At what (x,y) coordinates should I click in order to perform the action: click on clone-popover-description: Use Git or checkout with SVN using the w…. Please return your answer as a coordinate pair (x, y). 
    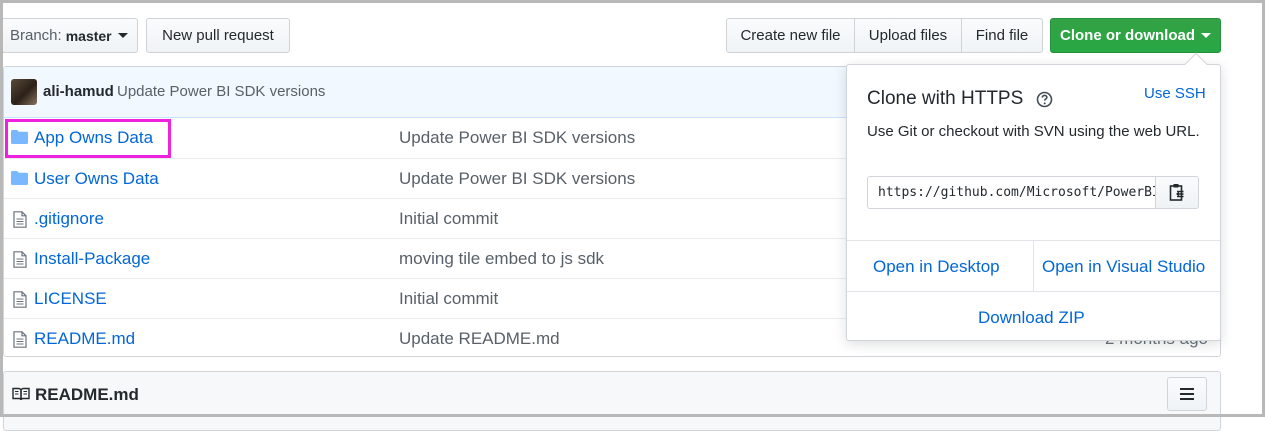
    Looking at the image, I should click on (1033, 131).